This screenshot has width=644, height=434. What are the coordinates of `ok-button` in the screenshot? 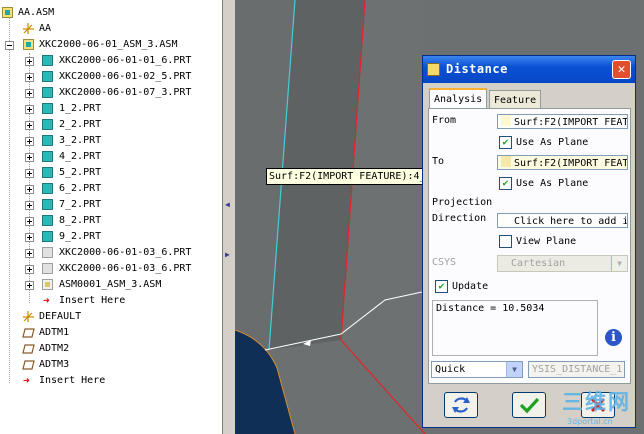 It's located at (529, 405).